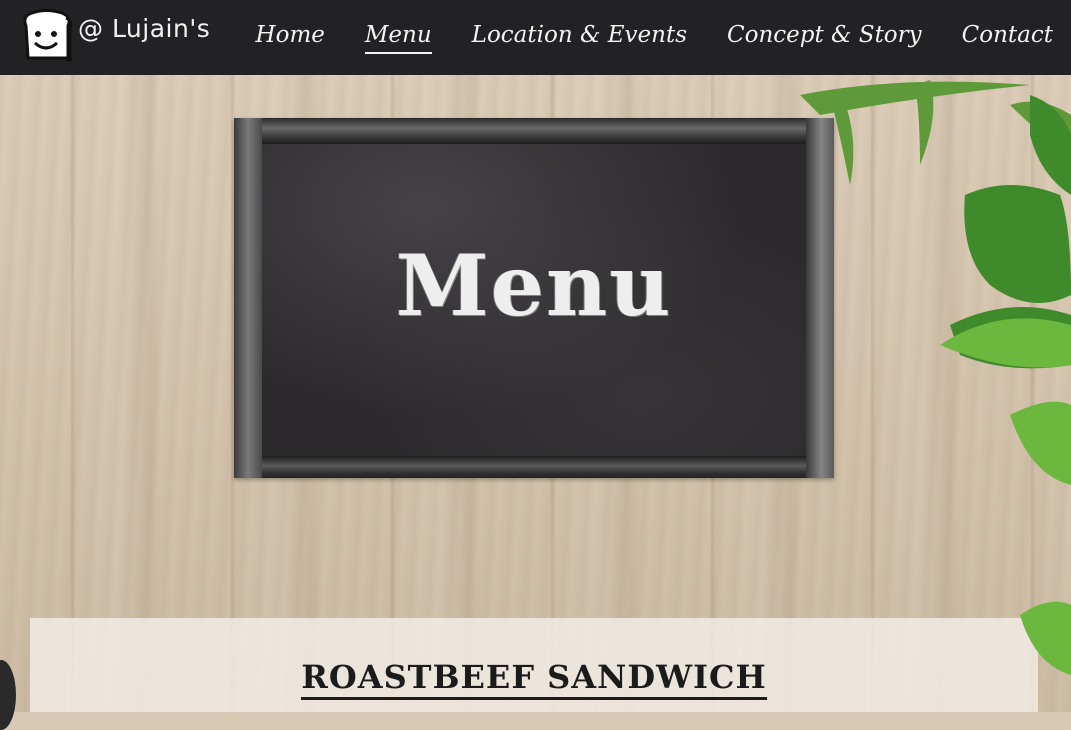 The width and height of the screenshot is (1071, 730). I want to click on brand-name: @ Lujain's, so click(144, 28).